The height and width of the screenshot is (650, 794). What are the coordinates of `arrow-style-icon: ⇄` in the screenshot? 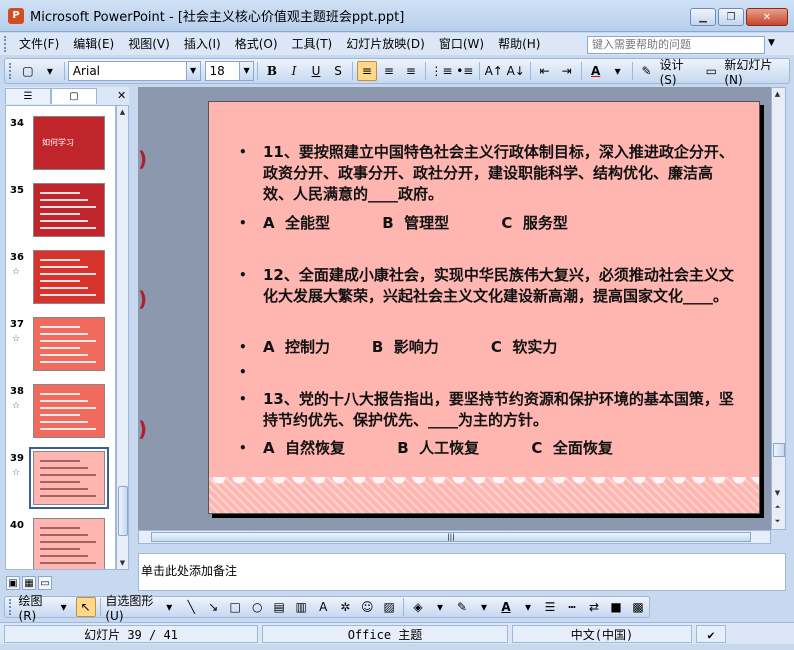 It's located at (594, 607).